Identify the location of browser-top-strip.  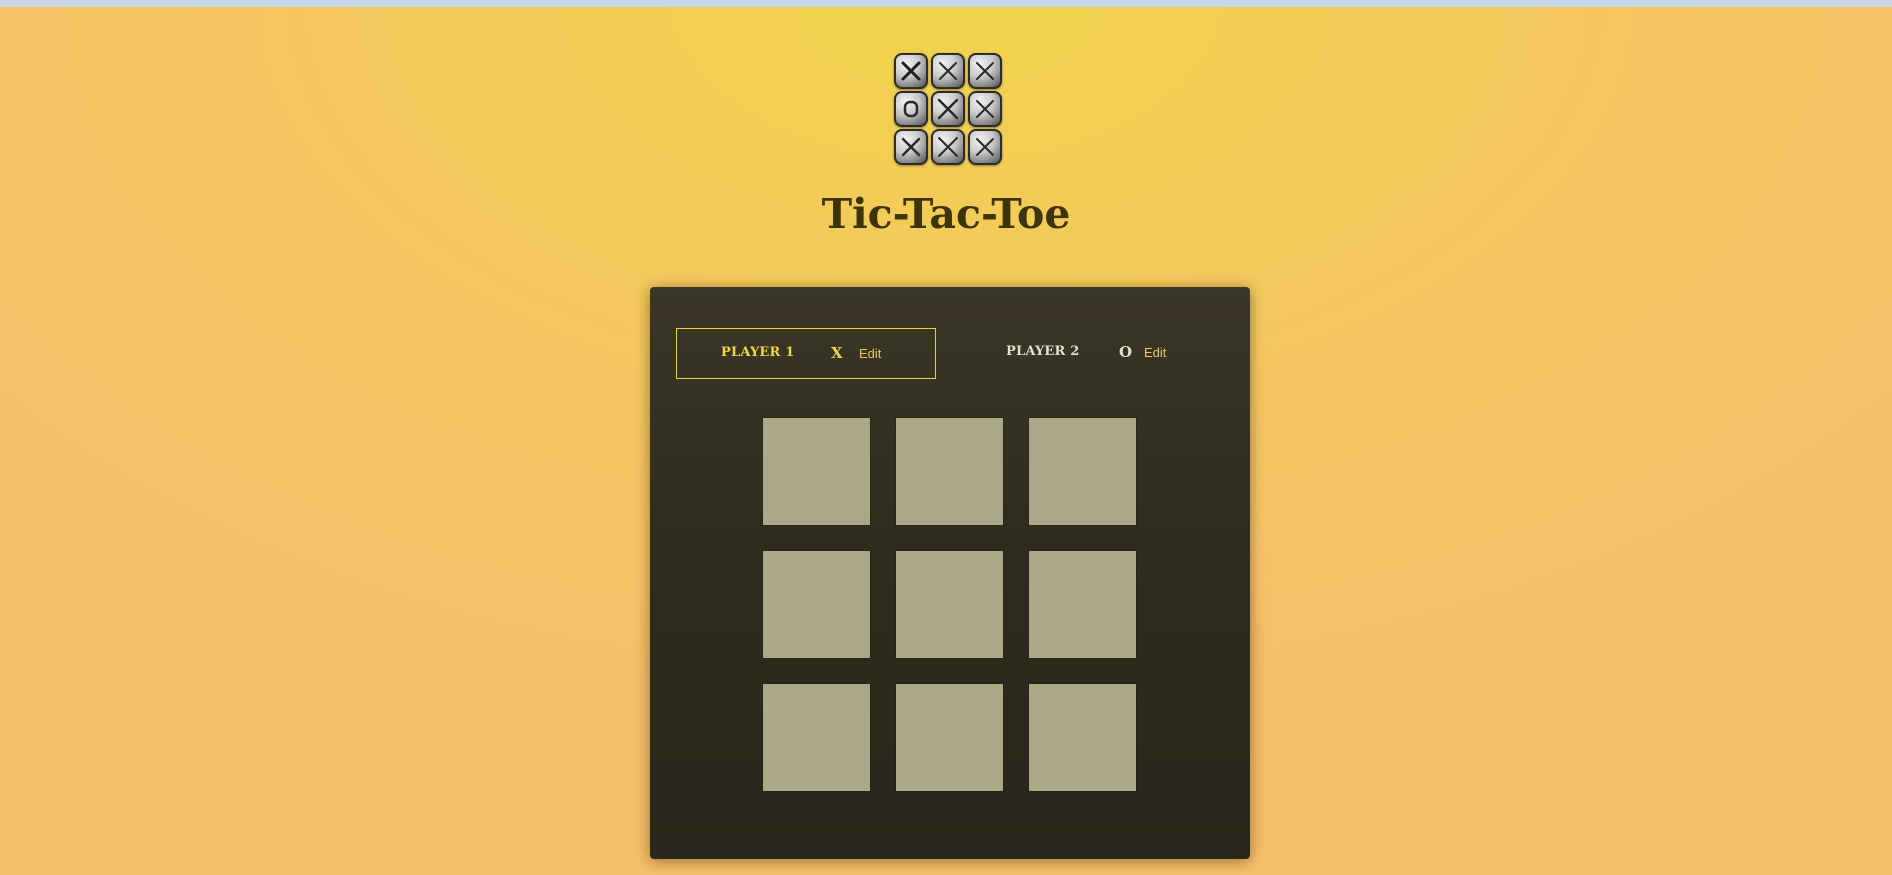
(946, 3).